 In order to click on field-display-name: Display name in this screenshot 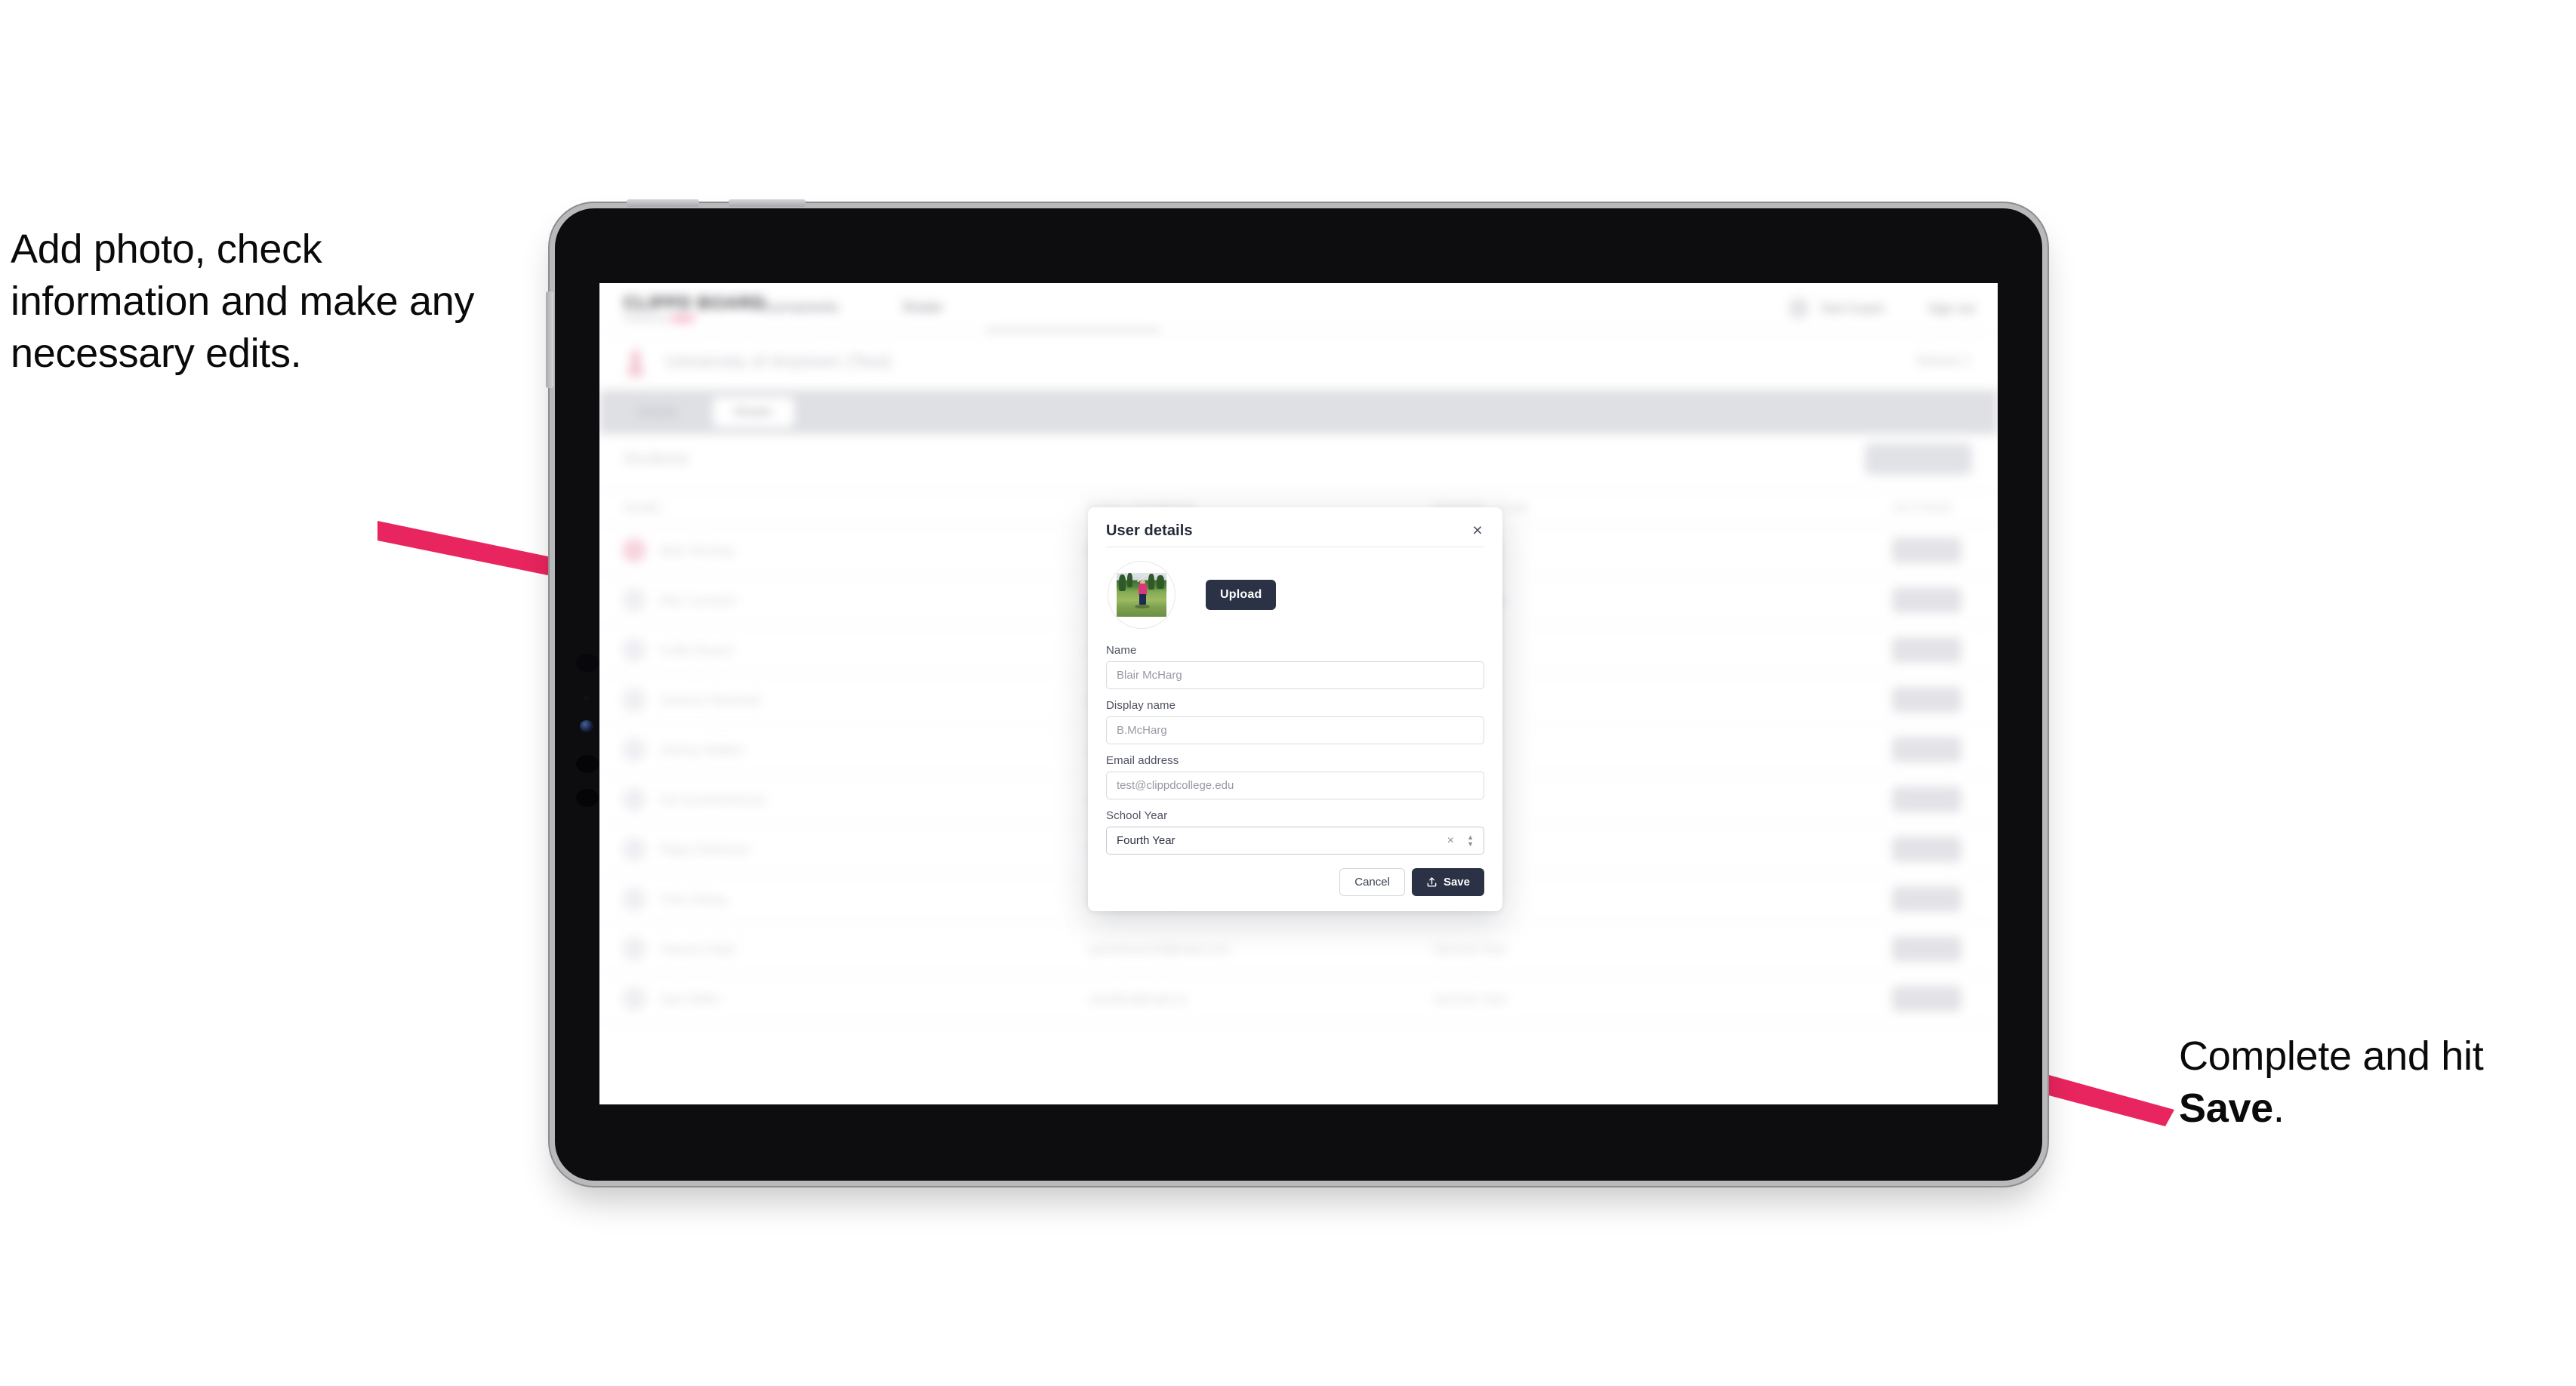, I will do `click(1295, 721)`.